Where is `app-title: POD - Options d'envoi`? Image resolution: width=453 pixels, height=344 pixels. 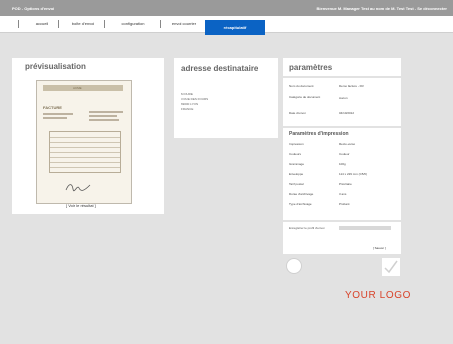 app-title: POD - Options d'envoi is located at coordinates (33, 8).